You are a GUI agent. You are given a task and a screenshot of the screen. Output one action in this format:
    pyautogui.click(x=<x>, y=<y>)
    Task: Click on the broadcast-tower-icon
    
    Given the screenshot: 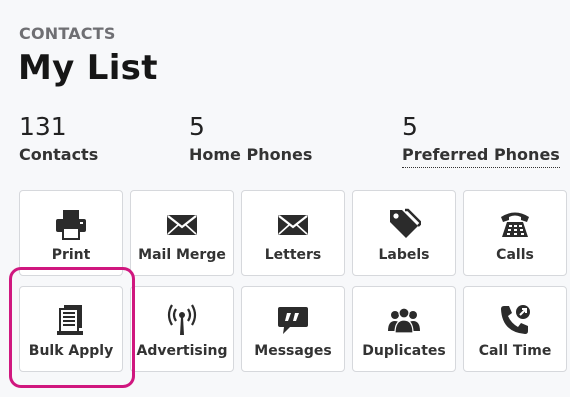 What is the action you would take?
    pyautogui.click(x=182, y=320)
    